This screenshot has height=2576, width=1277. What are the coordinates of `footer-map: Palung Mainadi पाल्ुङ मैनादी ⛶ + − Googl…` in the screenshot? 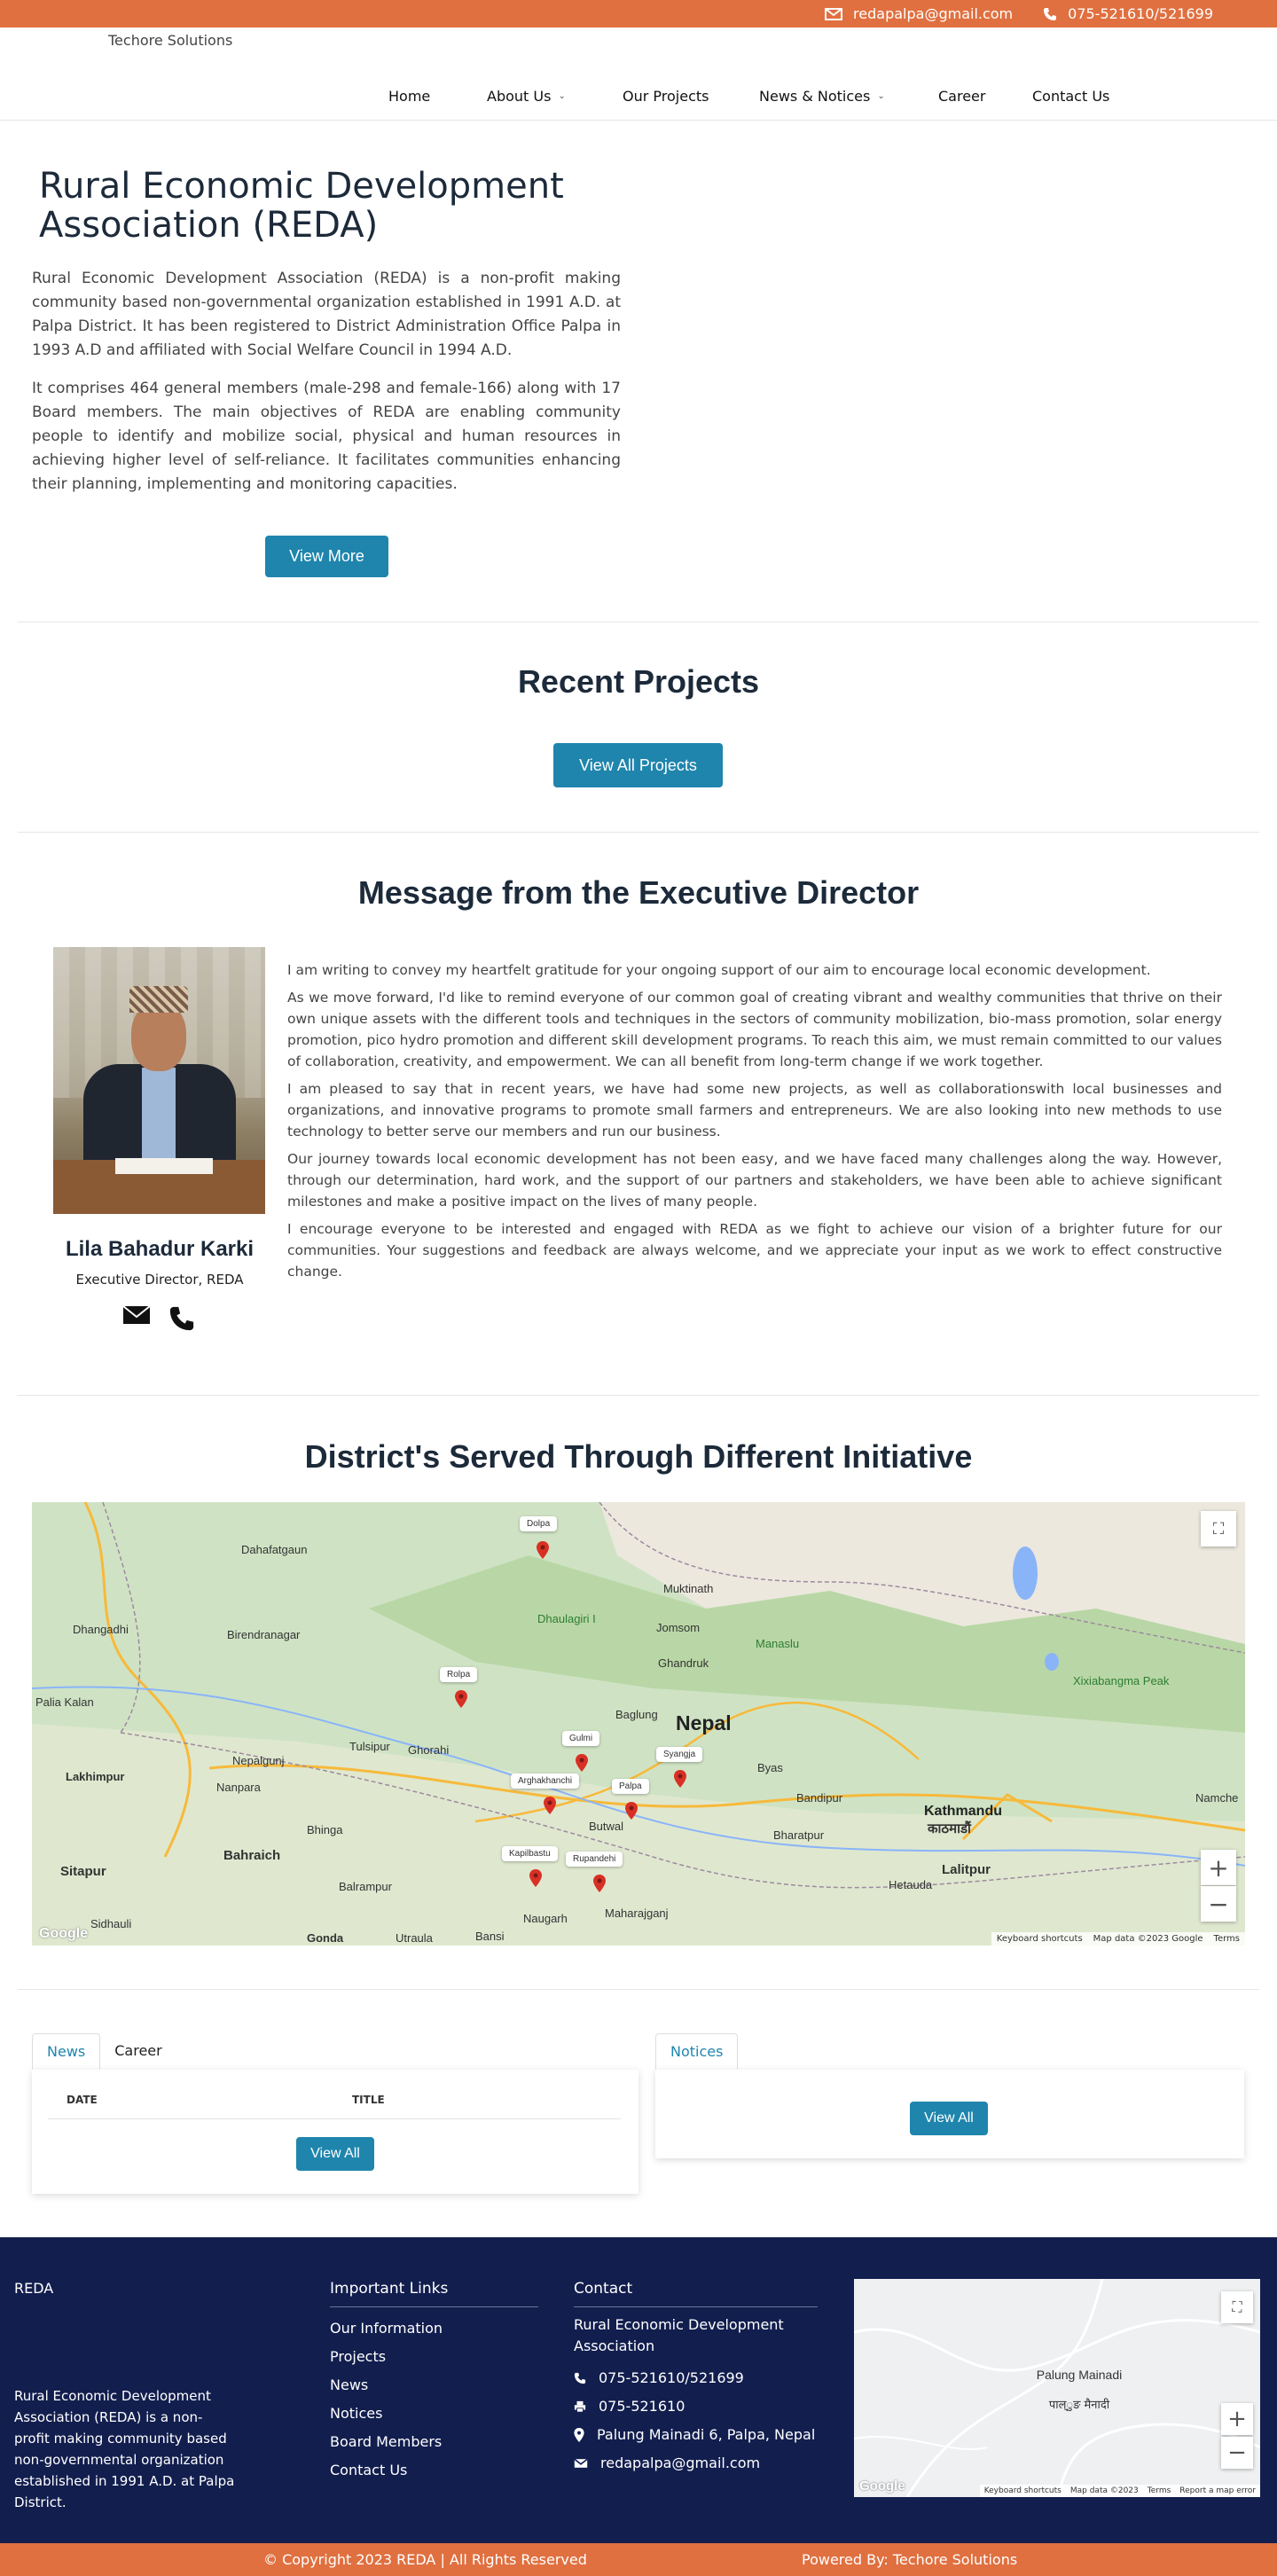 It's located at (1057, 2388).